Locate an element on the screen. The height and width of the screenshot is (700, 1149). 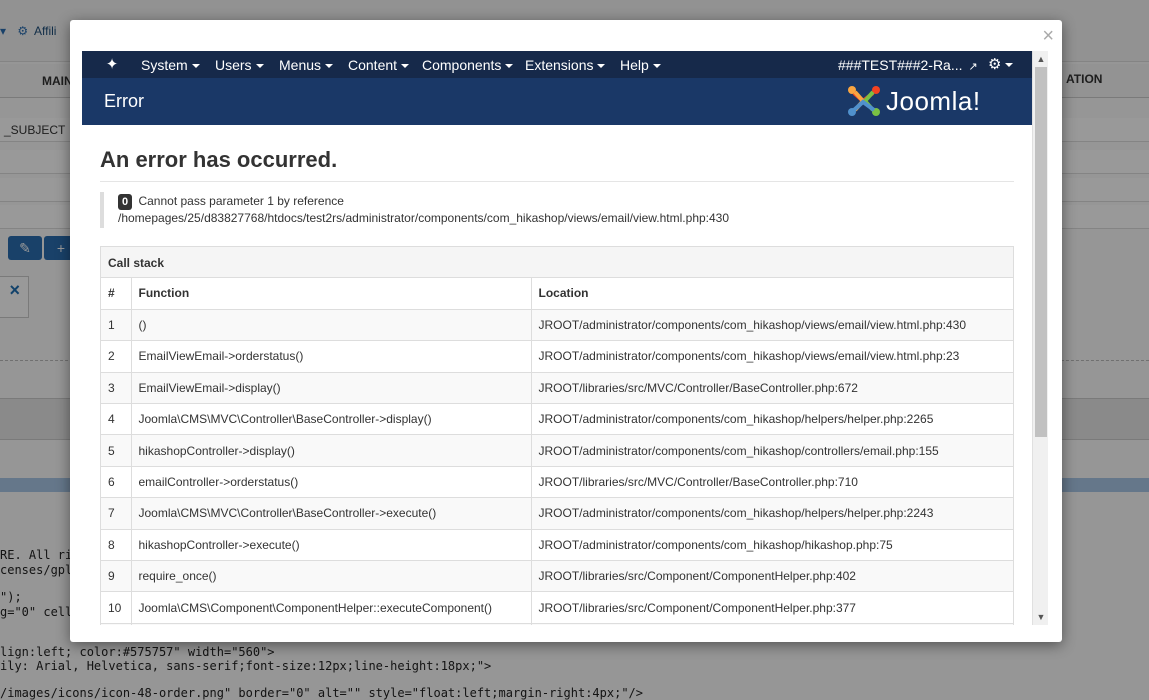
scroll-up-arrow-icon: ▲ is located at coordinates (1040, 59).